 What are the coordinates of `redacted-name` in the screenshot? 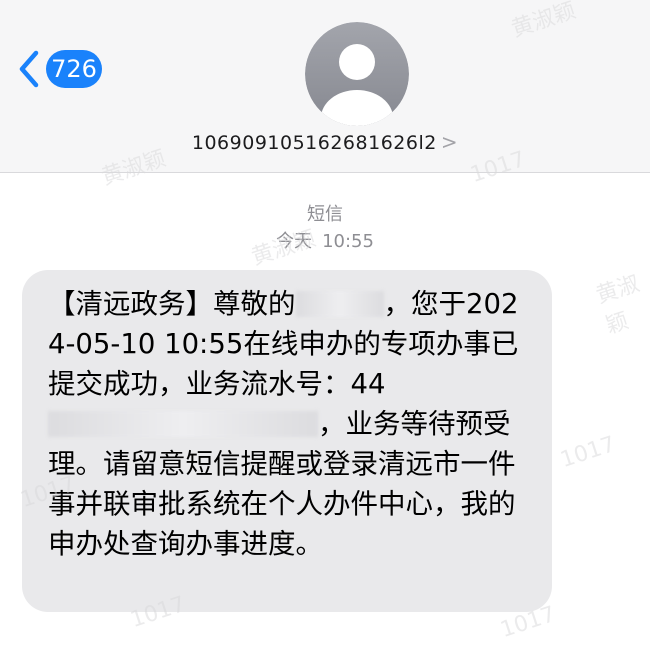 It's located at (339, 304).